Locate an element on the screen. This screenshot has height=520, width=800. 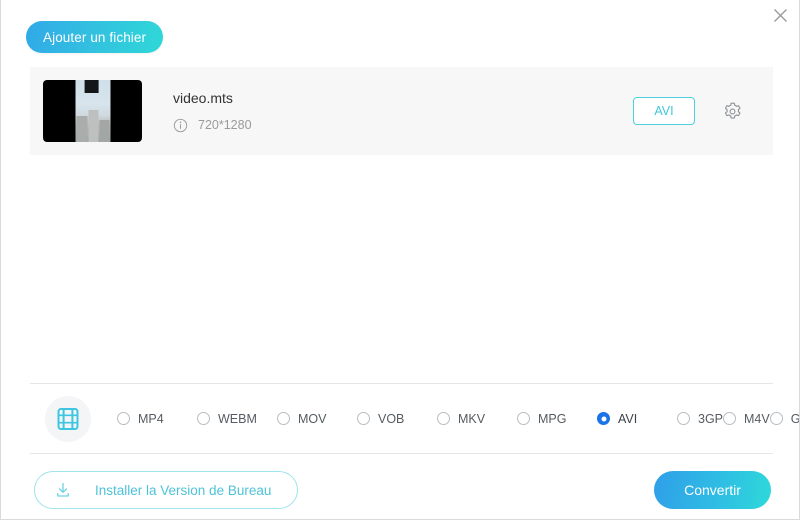
format-radio-m4v: M4V is located at coordinates (746, 419).